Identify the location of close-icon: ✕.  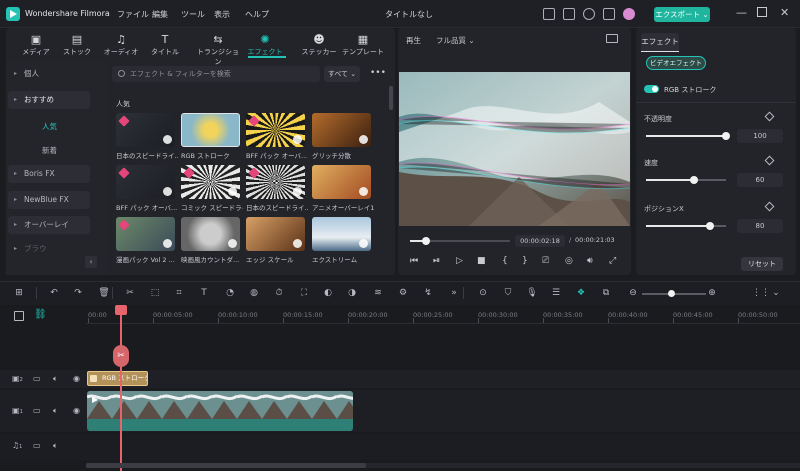
(784, 12).